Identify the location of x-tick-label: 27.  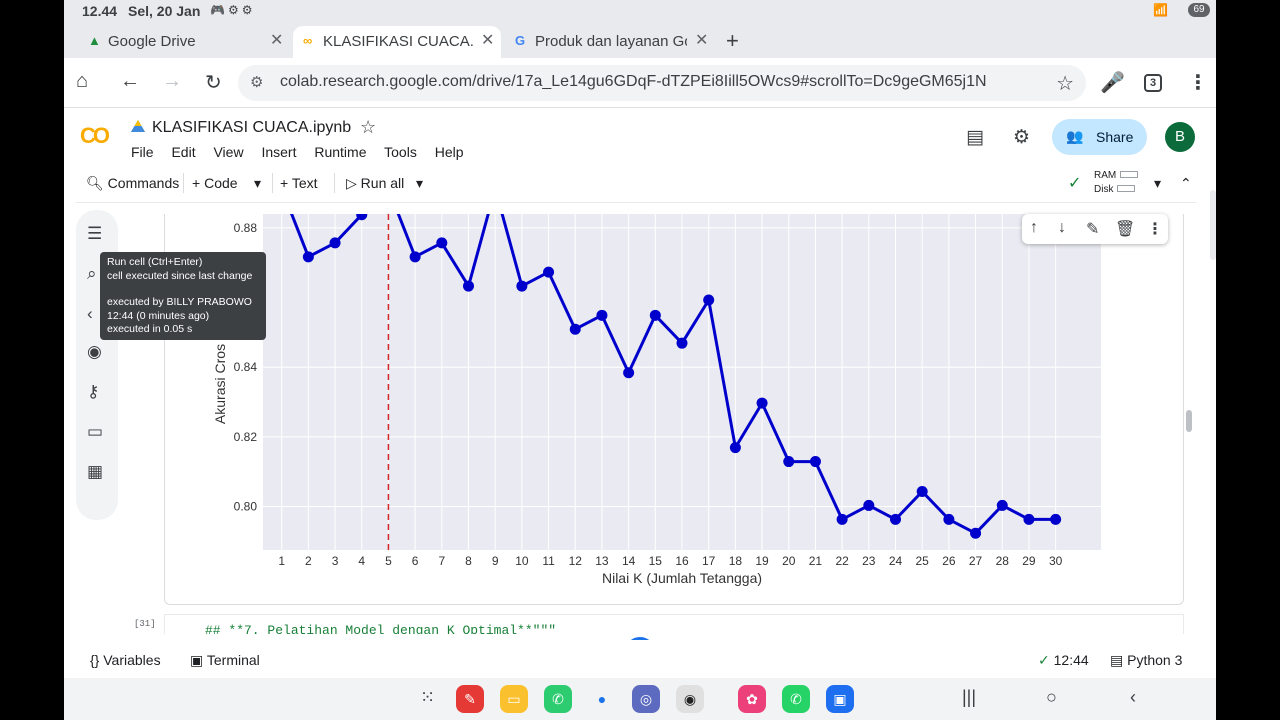
(976, 561).